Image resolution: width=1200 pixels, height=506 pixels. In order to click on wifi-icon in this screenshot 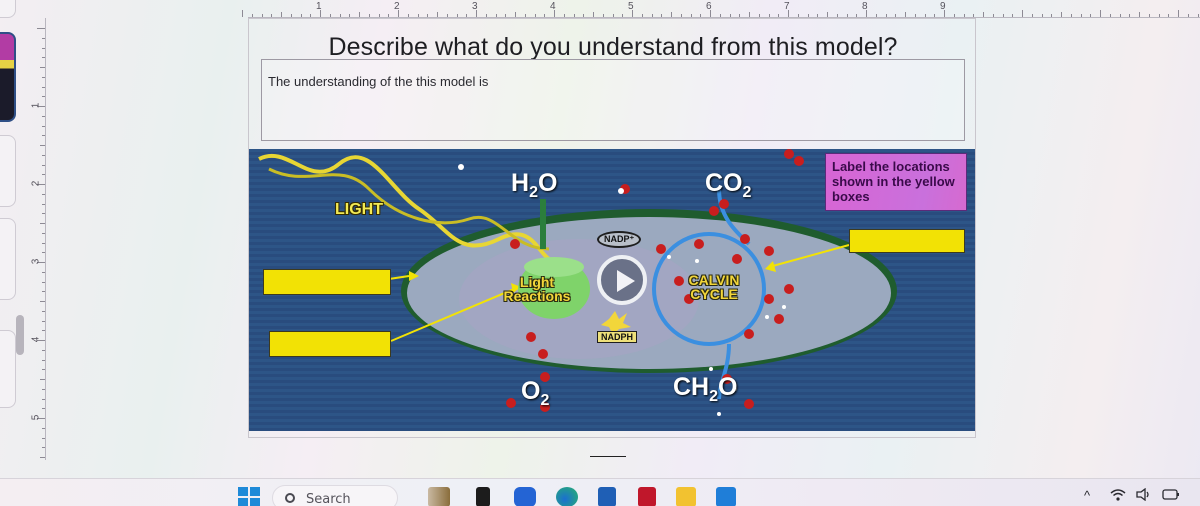, I will do `click(1118, 496)`.